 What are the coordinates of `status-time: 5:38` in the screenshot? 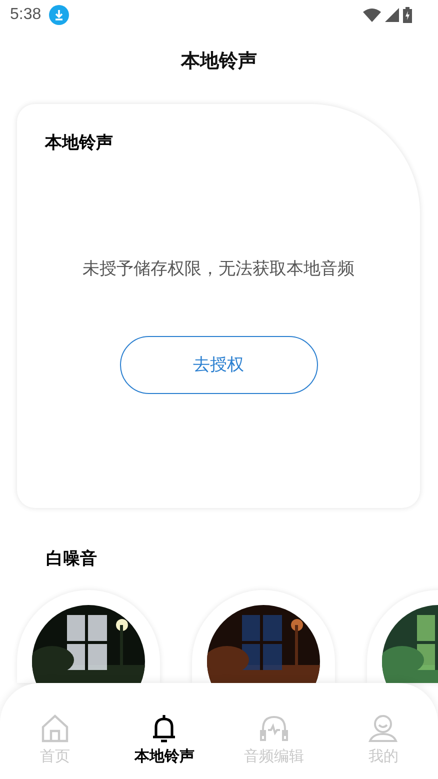 It's located at (26, 15).